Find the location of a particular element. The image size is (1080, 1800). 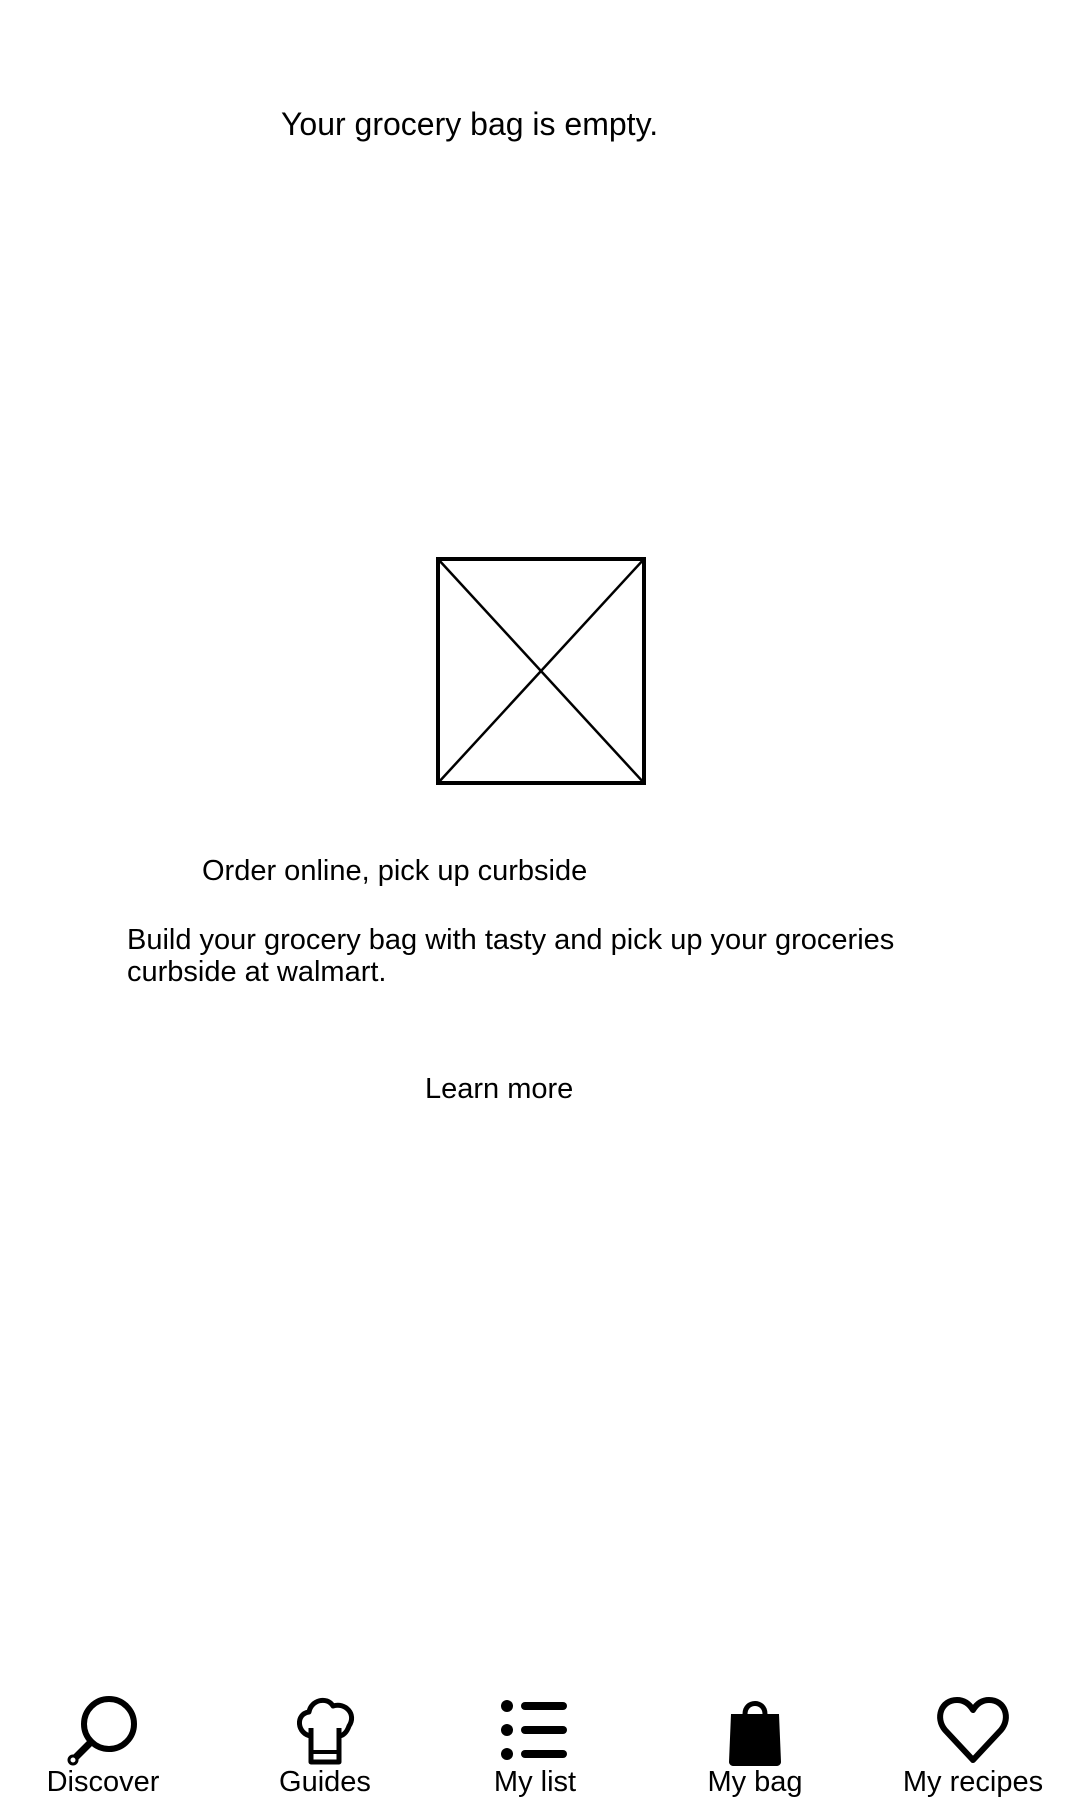

nav-item-my-list: My list is located at coordinates (535, 1744).